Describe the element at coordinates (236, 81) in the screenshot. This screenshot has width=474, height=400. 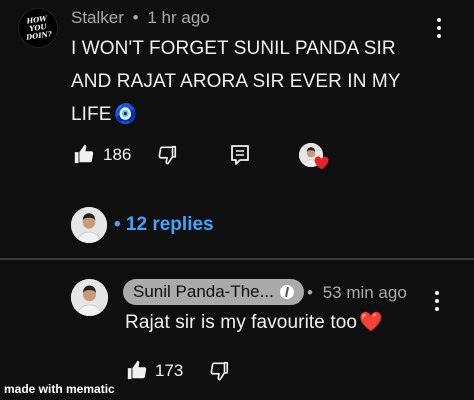
I see `comment-line: AND RAJAT ARORA SIR EVER IN MY` at that location.